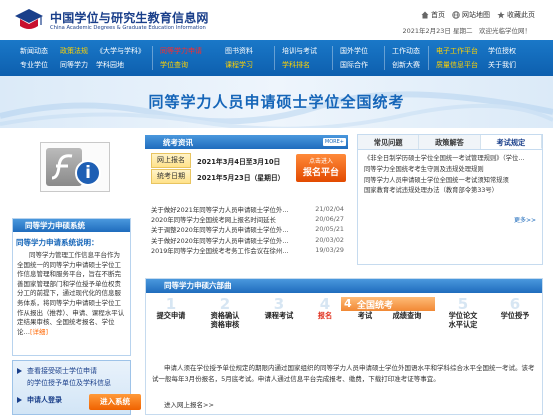  Describe the element at coordinates (329, 209) in the screenshot. I see `news-date: 21/02/04` at that location.